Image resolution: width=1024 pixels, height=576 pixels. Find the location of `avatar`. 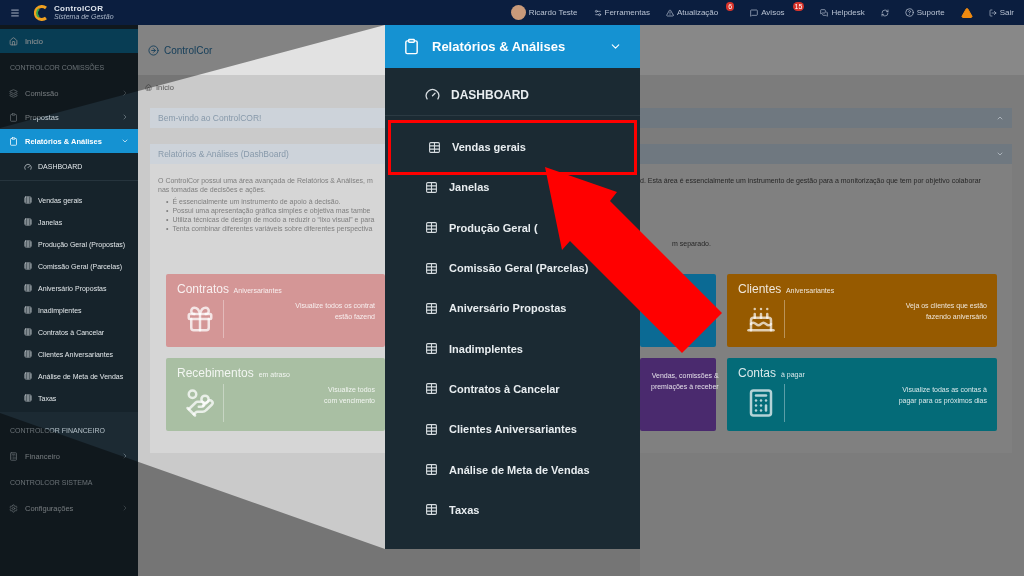

avatar is located at coordinates (518, 12).